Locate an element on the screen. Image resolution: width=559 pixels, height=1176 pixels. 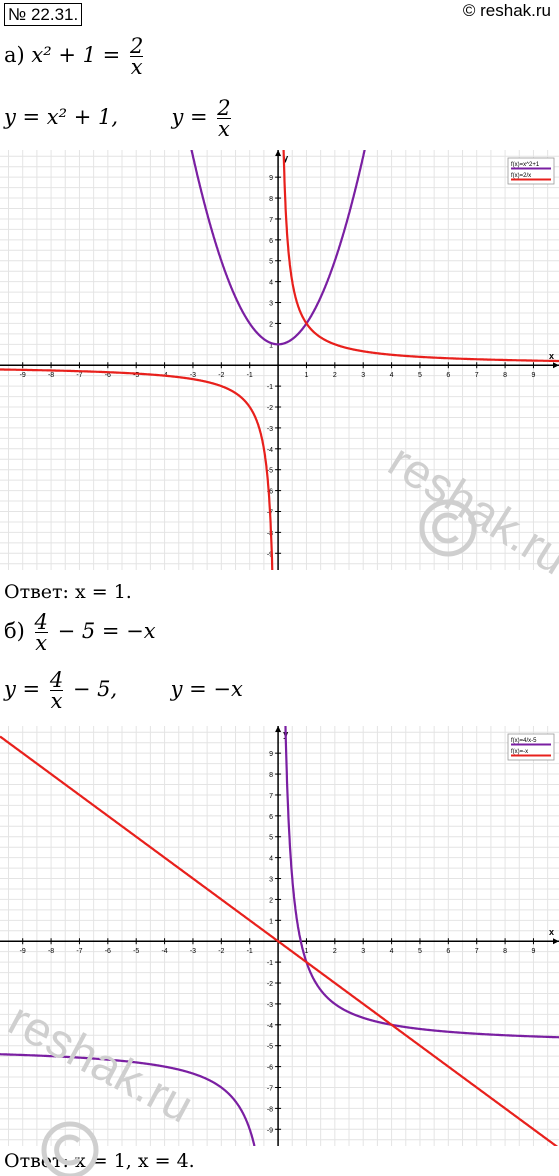
function-b1-lhs: y = is located at coordinates (22, 689).